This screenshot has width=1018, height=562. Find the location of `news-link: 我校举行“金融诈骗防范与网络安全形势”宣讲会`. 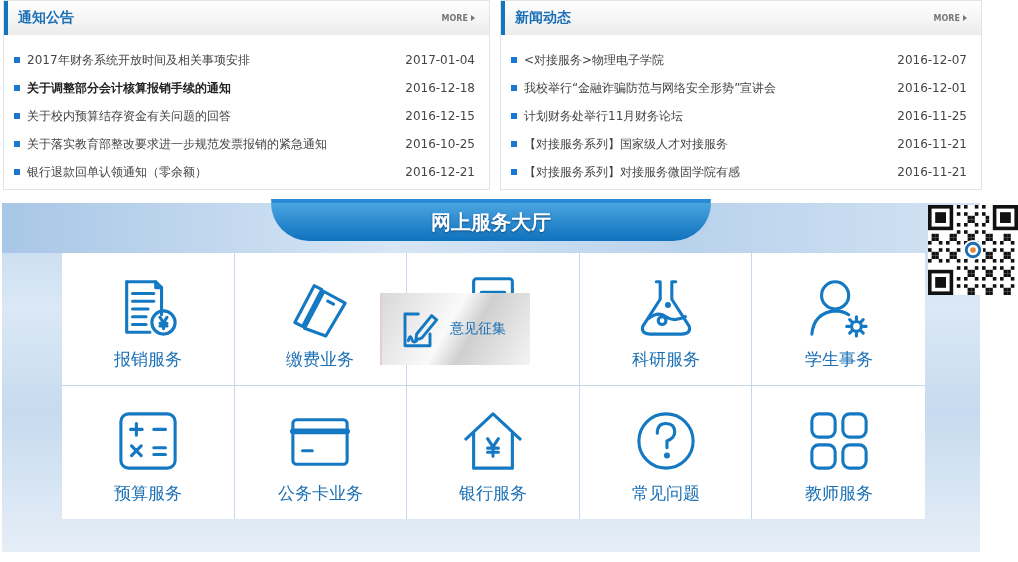

news-link: 我校举行“金融诈骗防范与网络安全形势”宣讲会 is located at coordinates (707, 88).